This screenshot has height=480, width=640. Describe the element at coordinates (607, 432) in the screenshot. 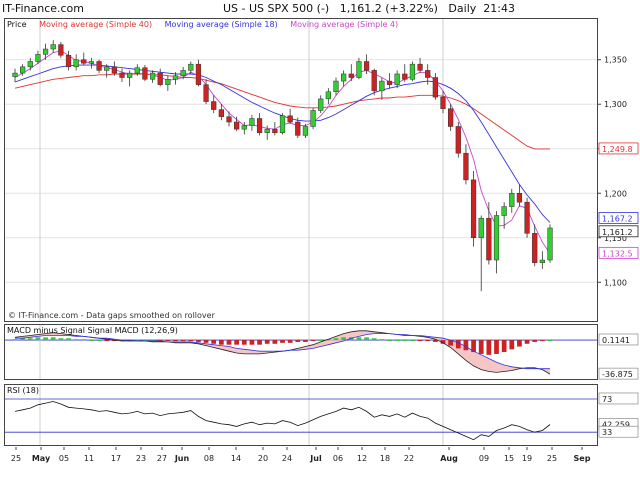

I see `rsi-y-tick-label: 33` at that location.